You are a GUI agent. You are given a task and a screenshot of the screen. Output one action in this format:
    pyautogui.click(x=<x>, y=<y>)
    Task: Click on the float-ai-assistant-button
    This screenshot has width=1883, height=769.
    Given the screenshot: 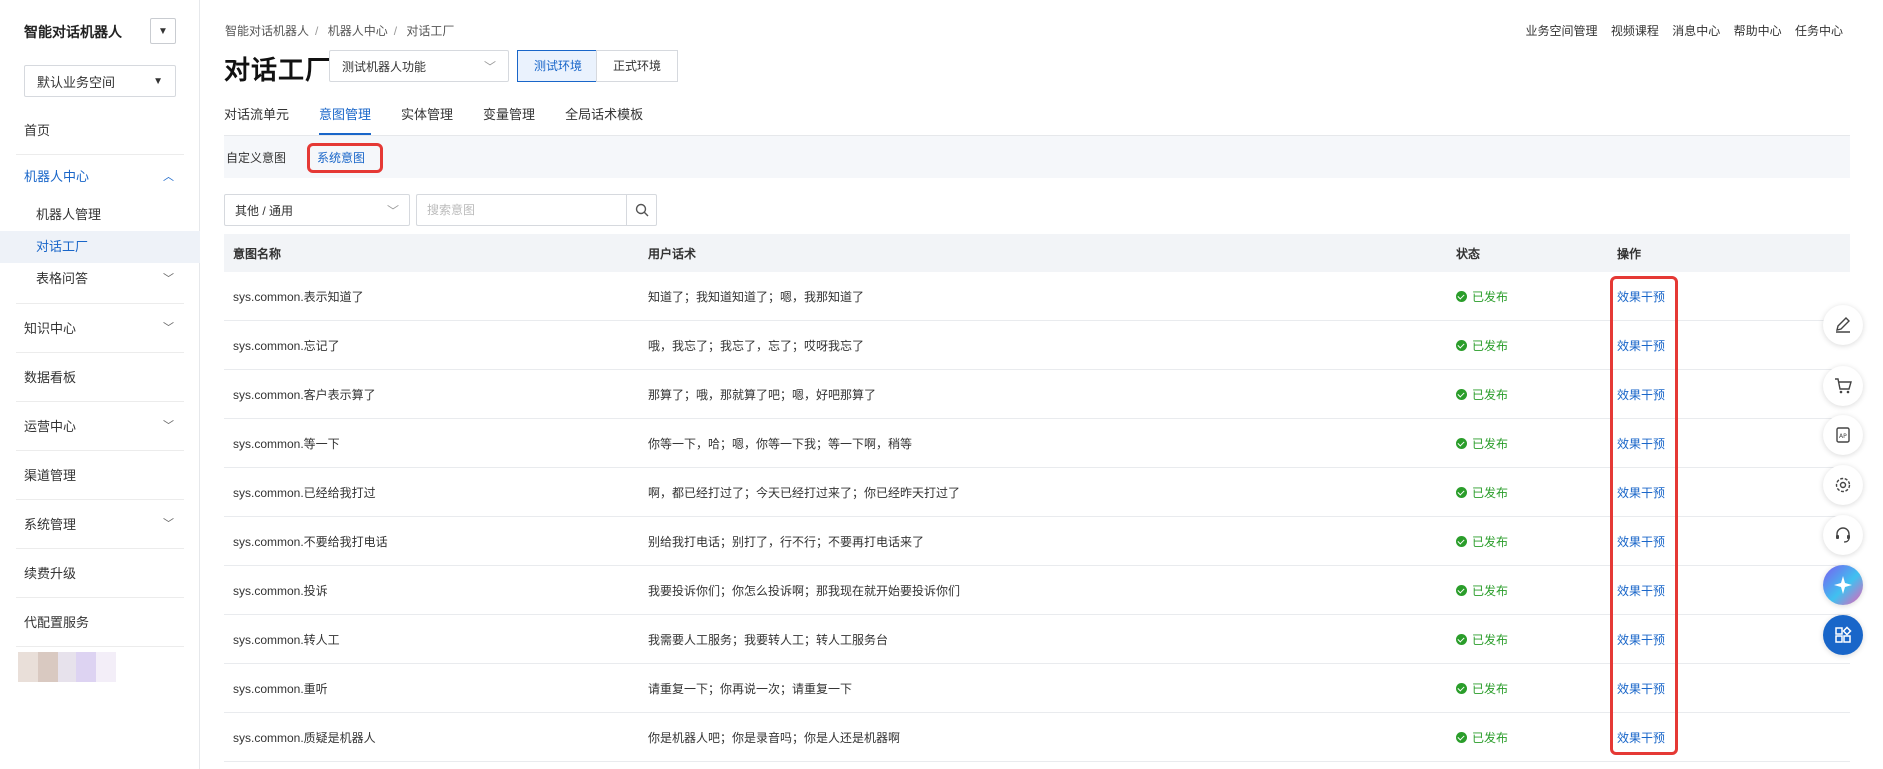 What is the action you would take?
    pyautogui.click(x=1843, y=585)
    